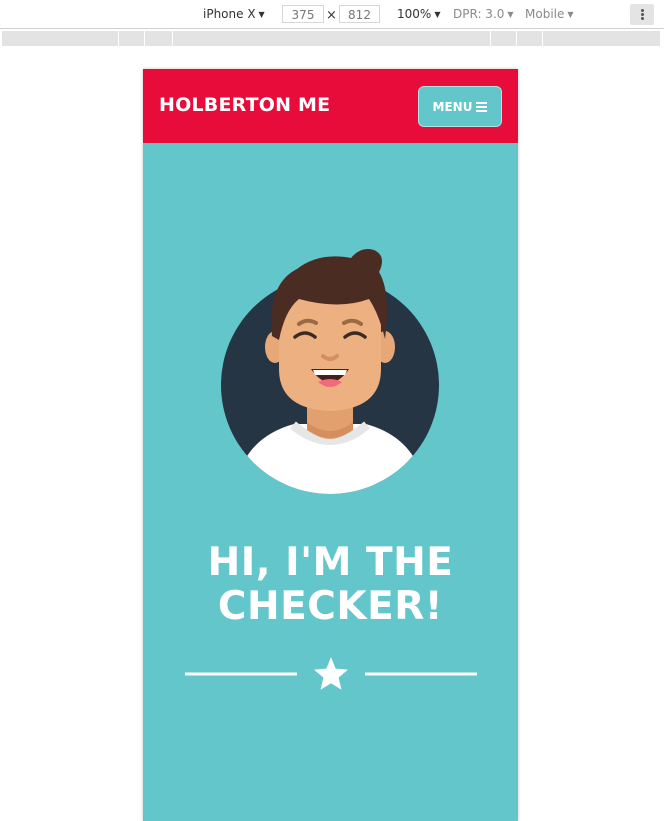  What do you see at coordinates (414, 14) in the screenshot?
I see `zoom-value: 100%` at bounding box center [414, 14].